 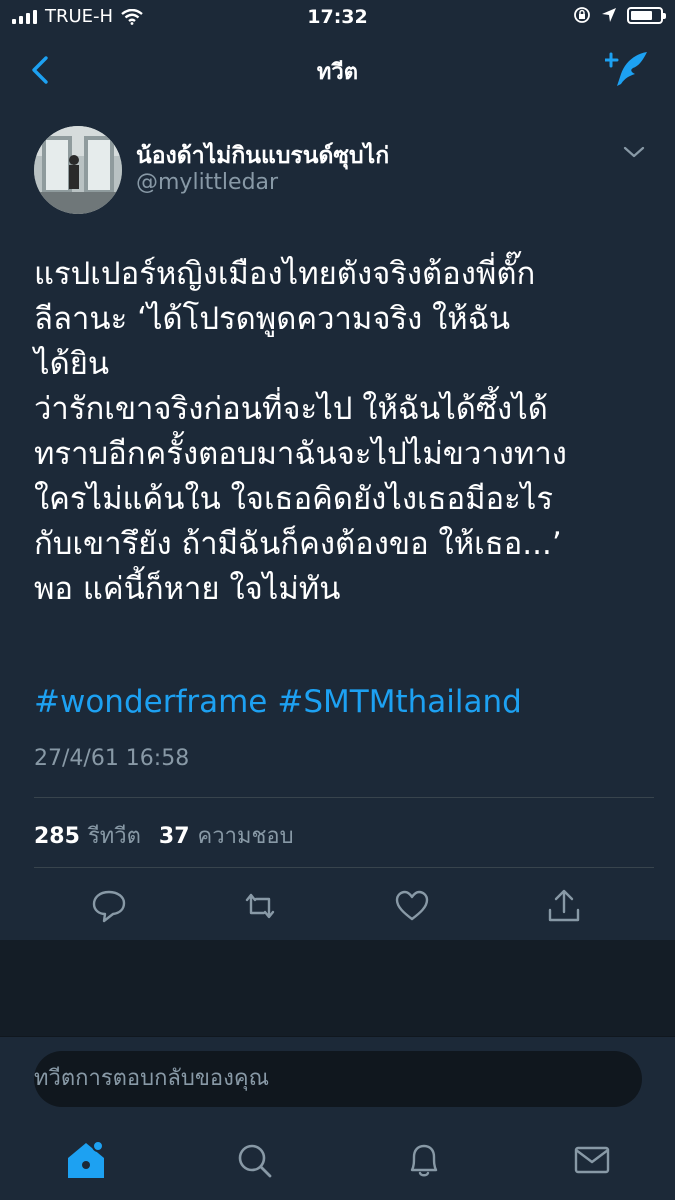 I want to click on tweet-stats: 285 รีทวีต 37 ความชอบ, so click(x=169, y=835).